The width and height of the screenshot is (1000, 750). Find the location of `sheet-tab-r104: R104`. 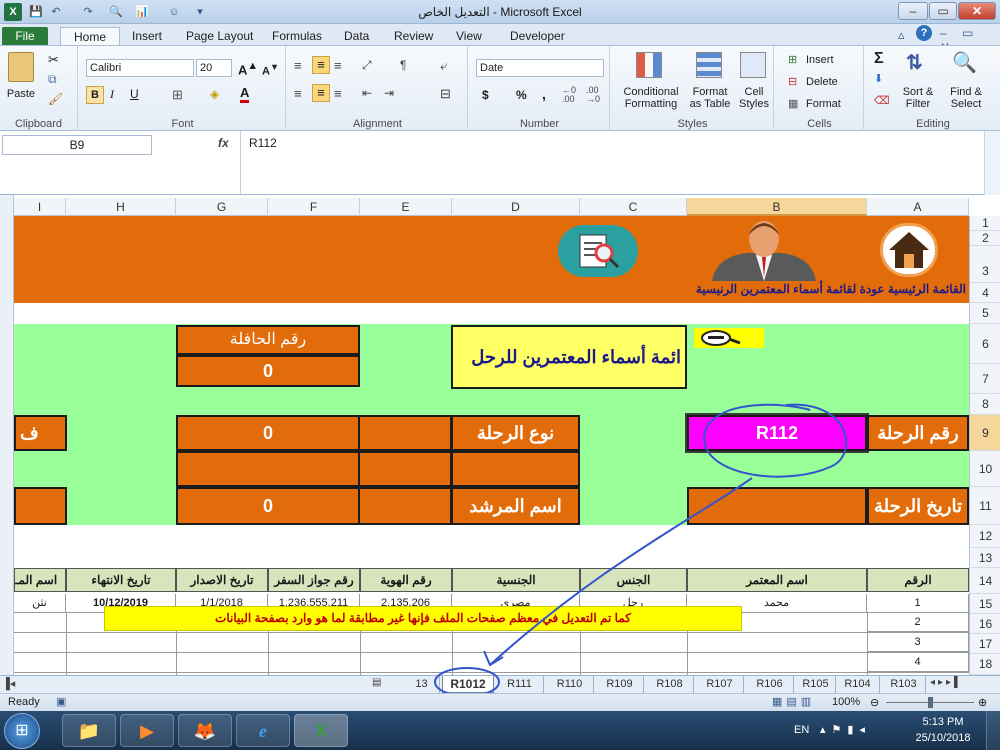

sheet-tab-r104: R104 is located at coordinates (858, 684).